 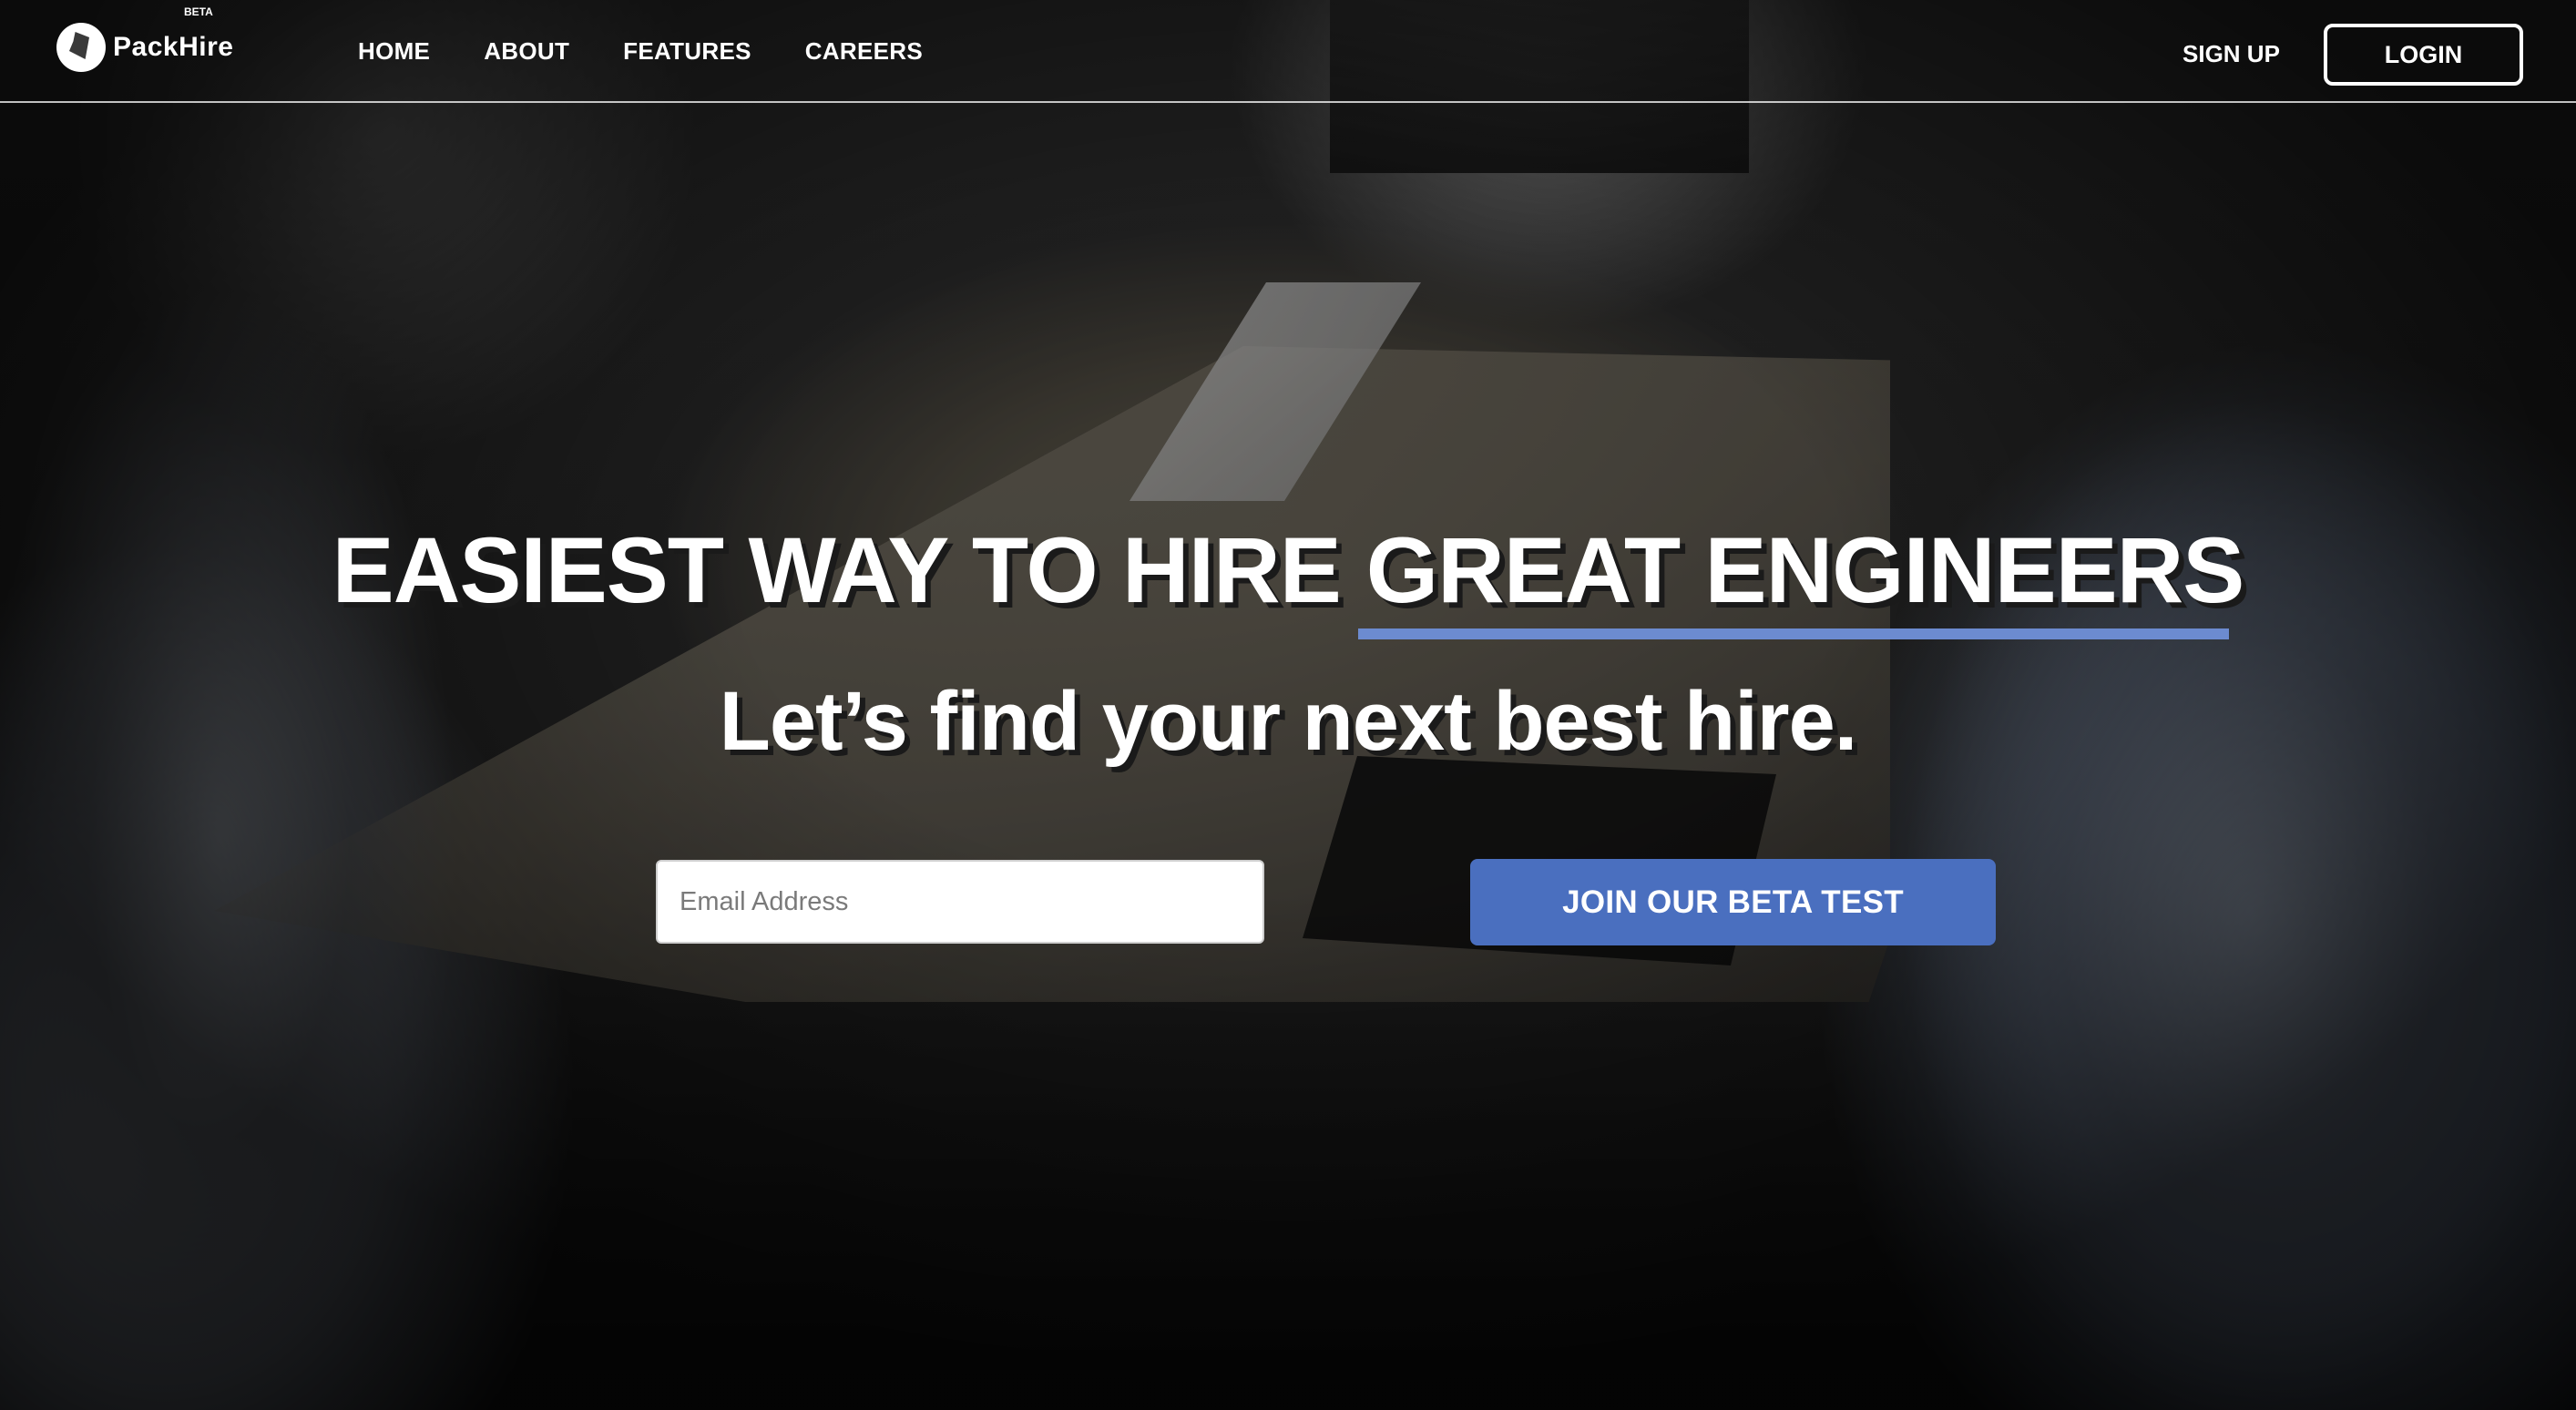 What do you see at coordinates (81, 47) in the screenshot?
I see `wolf-logo-icon` at bounding box center [81, 47].